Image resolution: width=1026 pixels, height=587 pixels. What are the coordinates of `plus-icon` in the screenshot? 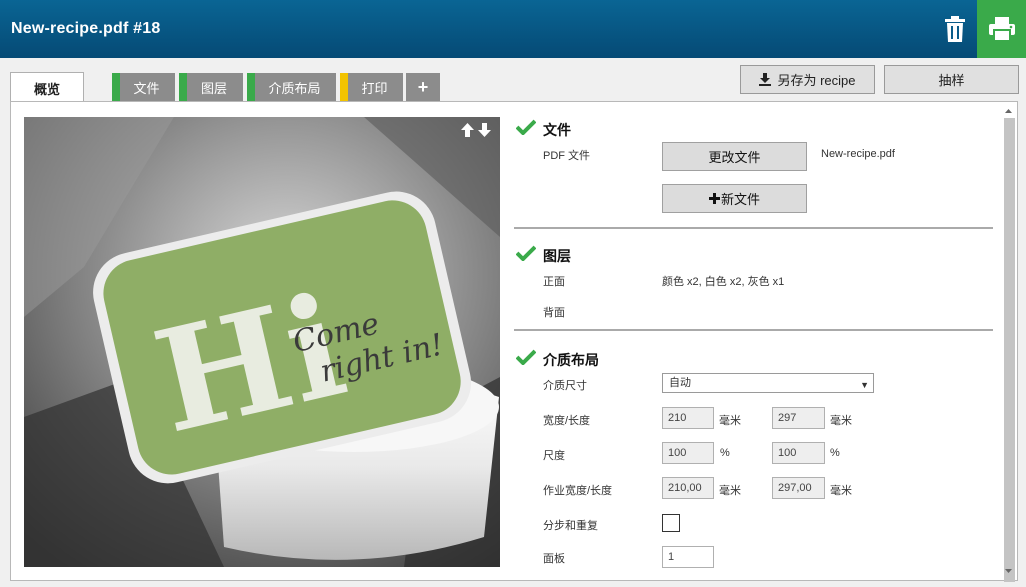 It's located at (714, 198).